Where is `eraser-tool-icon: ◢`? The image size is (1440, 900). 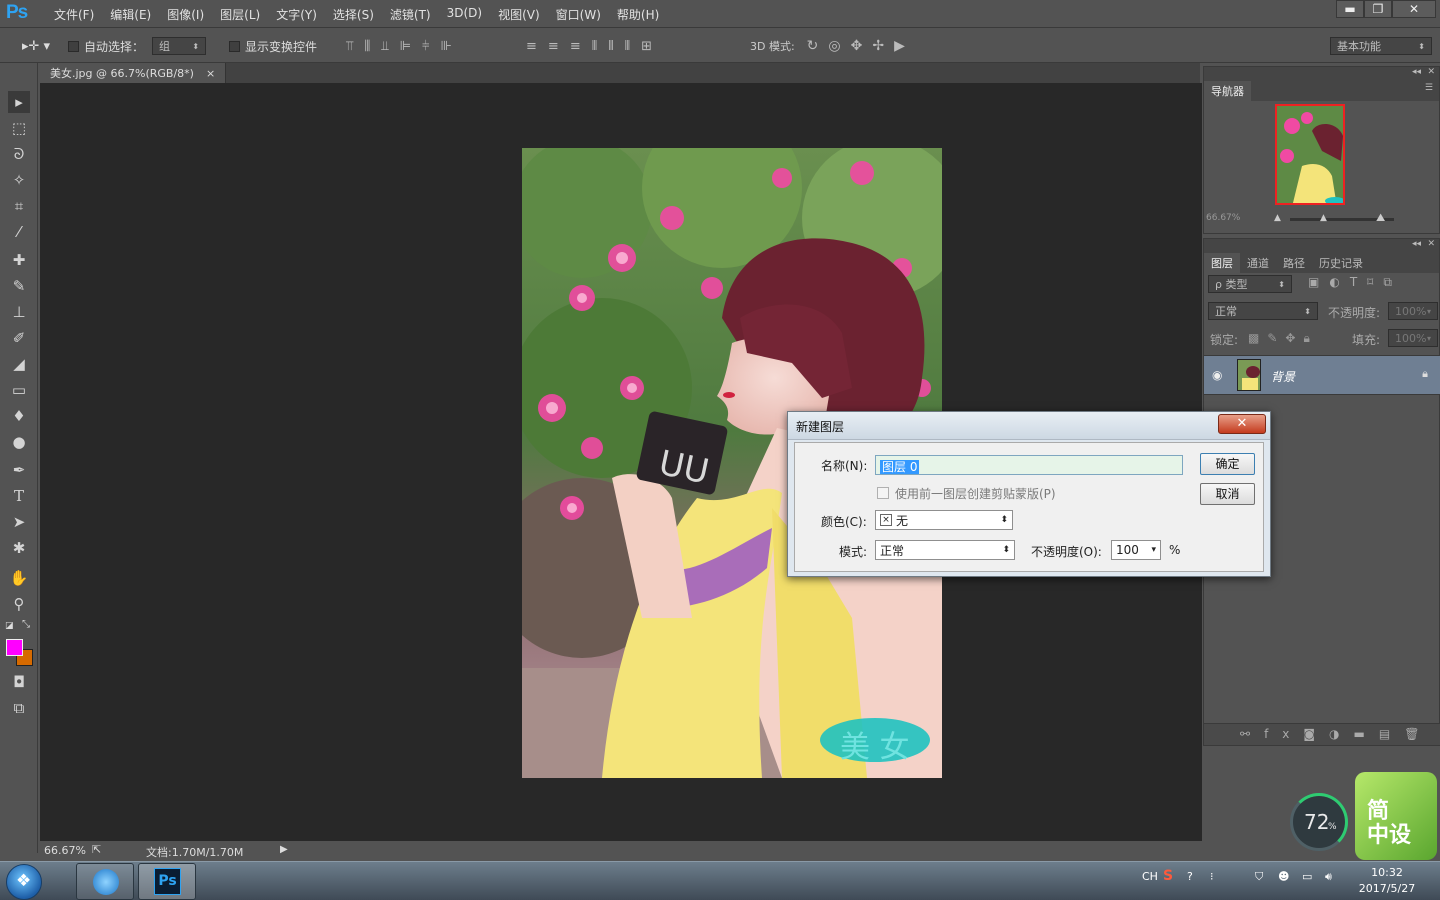 eraser-tool-icon: ◢ is located at coordinates (19, 364).